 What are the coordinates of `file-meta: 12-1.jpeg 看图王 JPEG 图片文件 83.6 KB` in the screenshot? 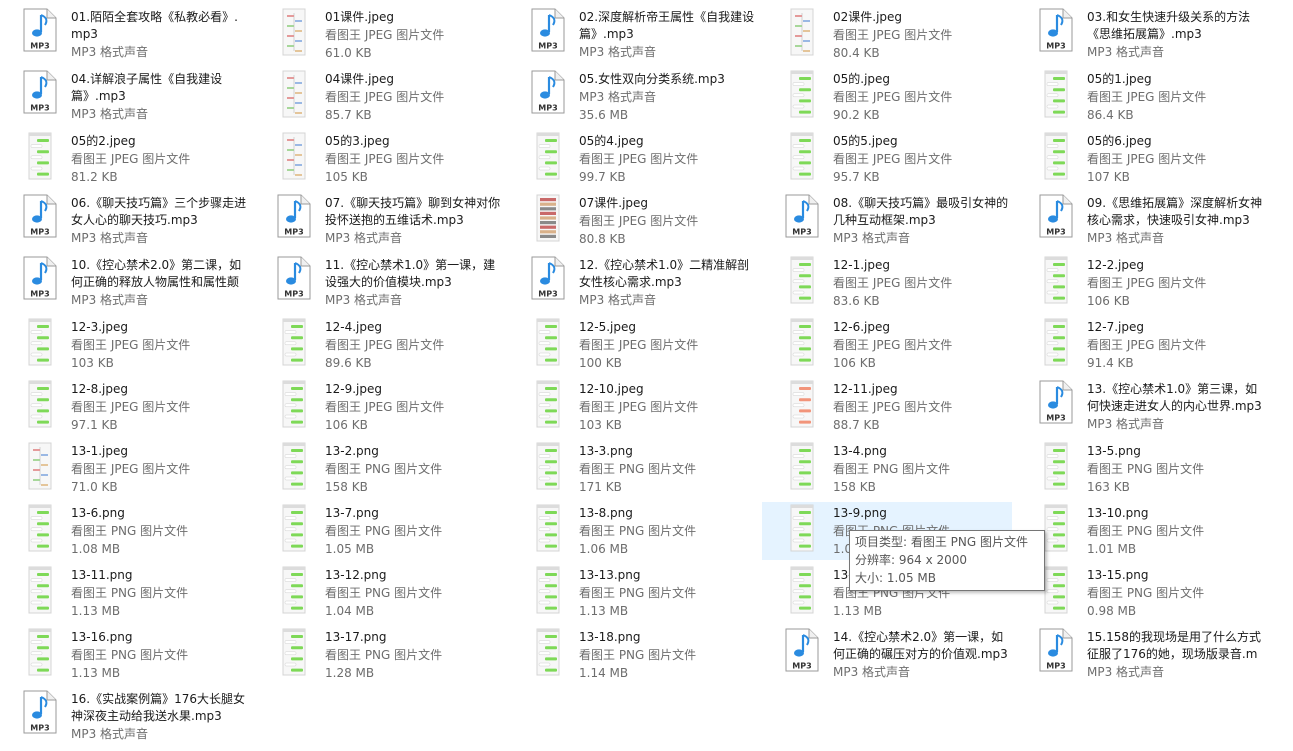 It's located at (921, 283).